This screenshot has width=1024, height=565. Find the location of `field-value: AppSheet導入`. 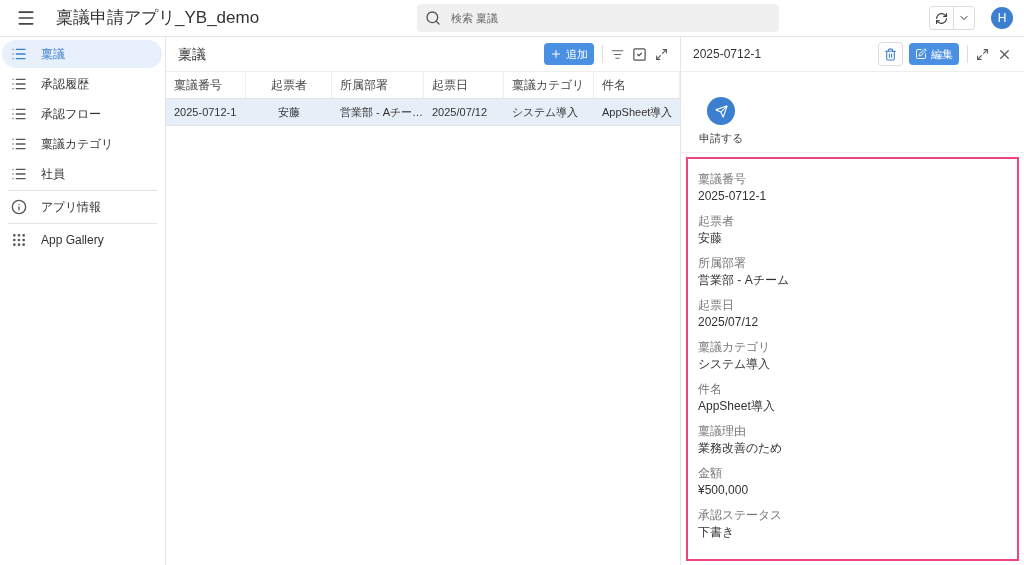

field-value: AppSheet導入 is located at coordinates (737, 406).